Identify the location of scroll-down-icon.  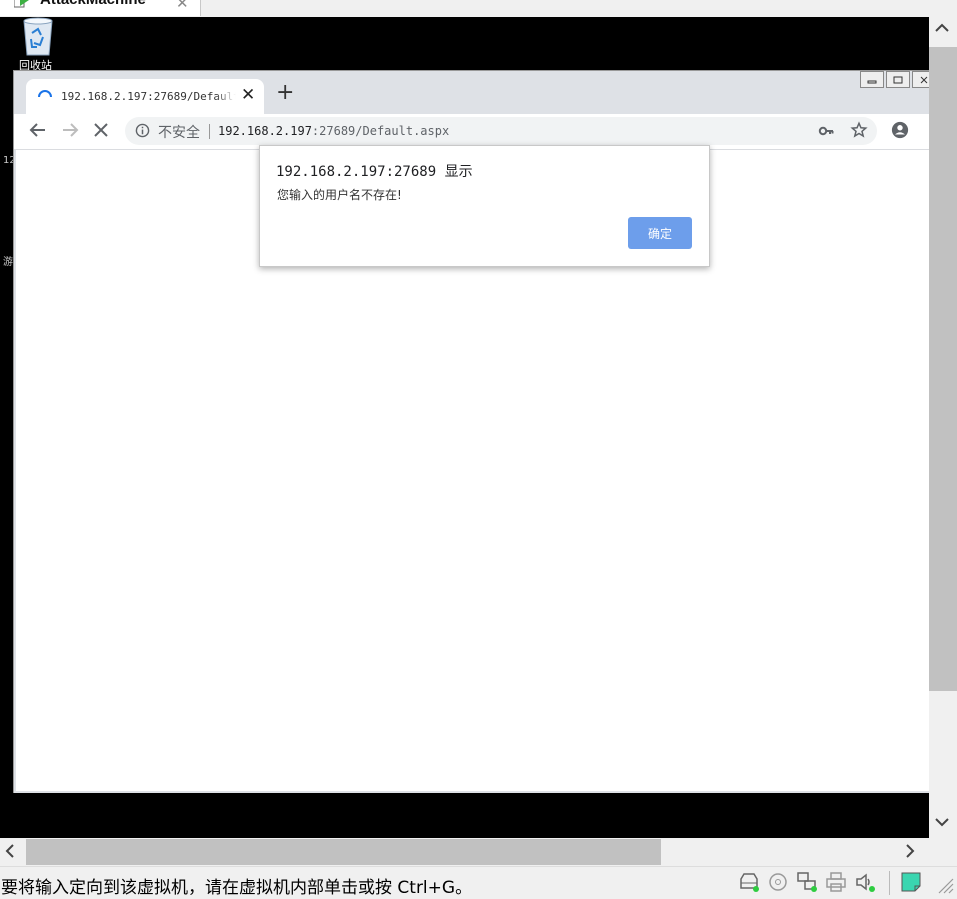
(942, 822).